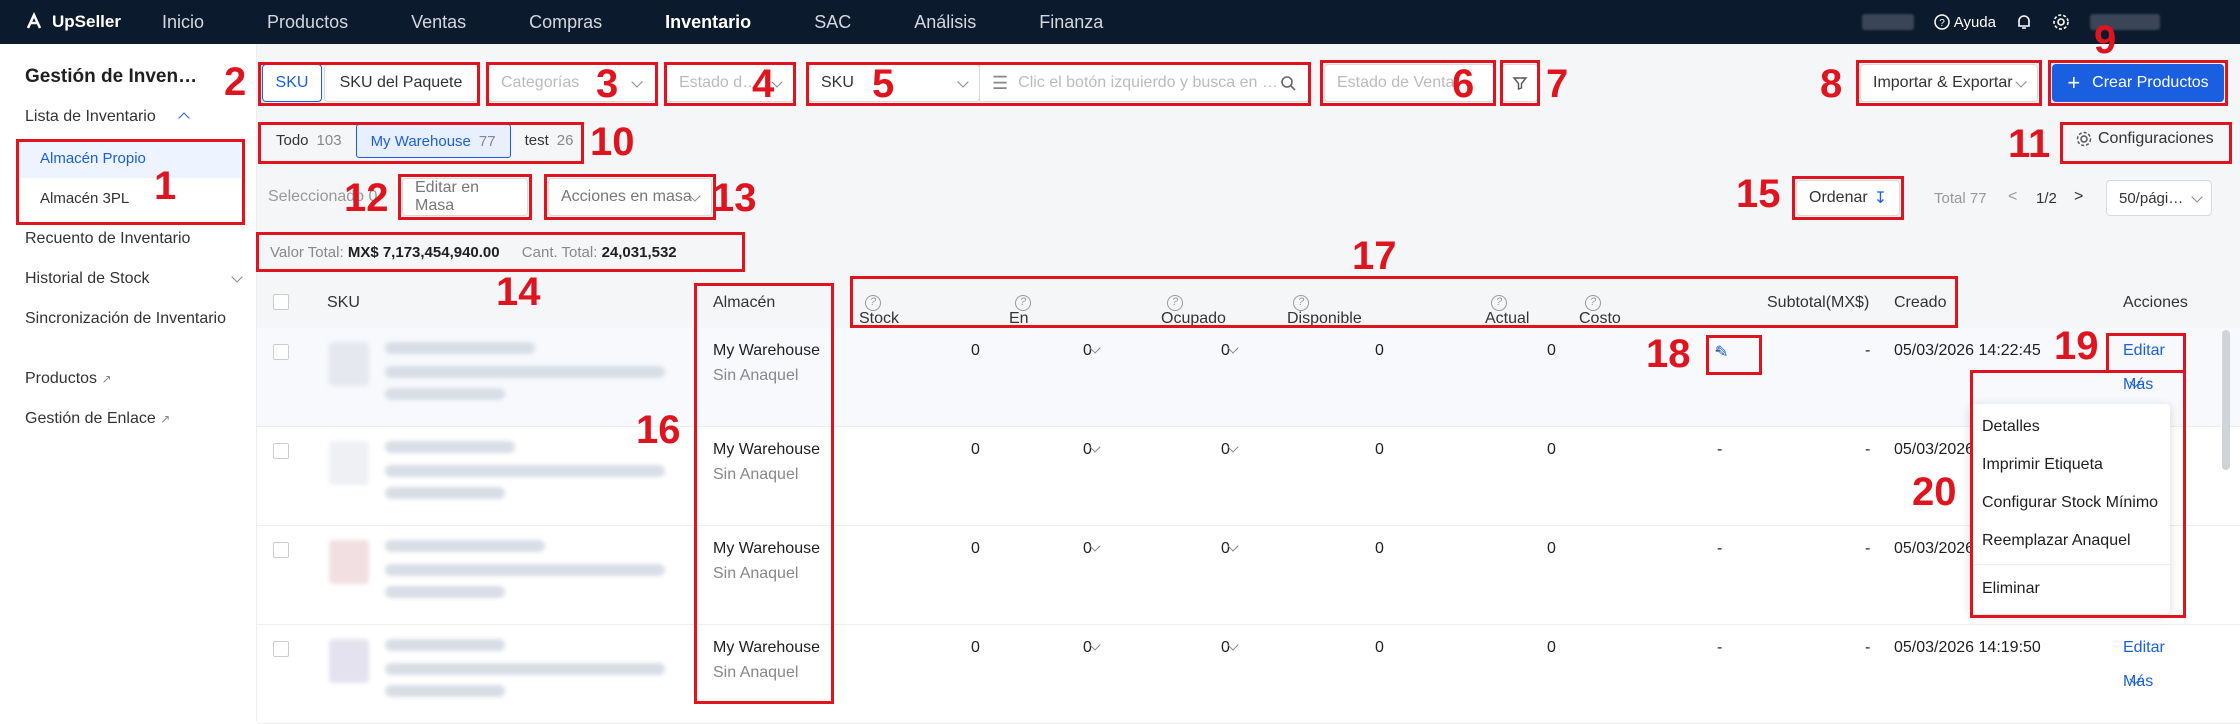  I want to click on tab-todo: Todo 103, so click(309, 141).